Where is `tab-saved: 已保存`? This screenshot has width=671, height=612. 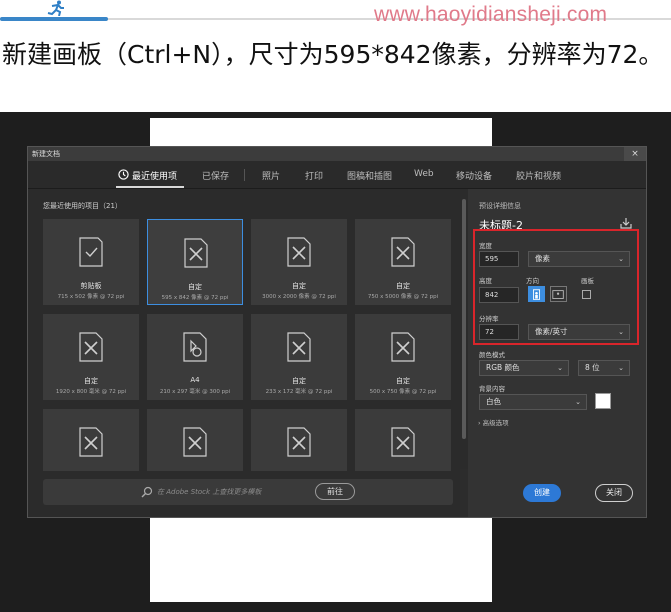 tab-saved: 已保存 is located at coordinates (215, 175).